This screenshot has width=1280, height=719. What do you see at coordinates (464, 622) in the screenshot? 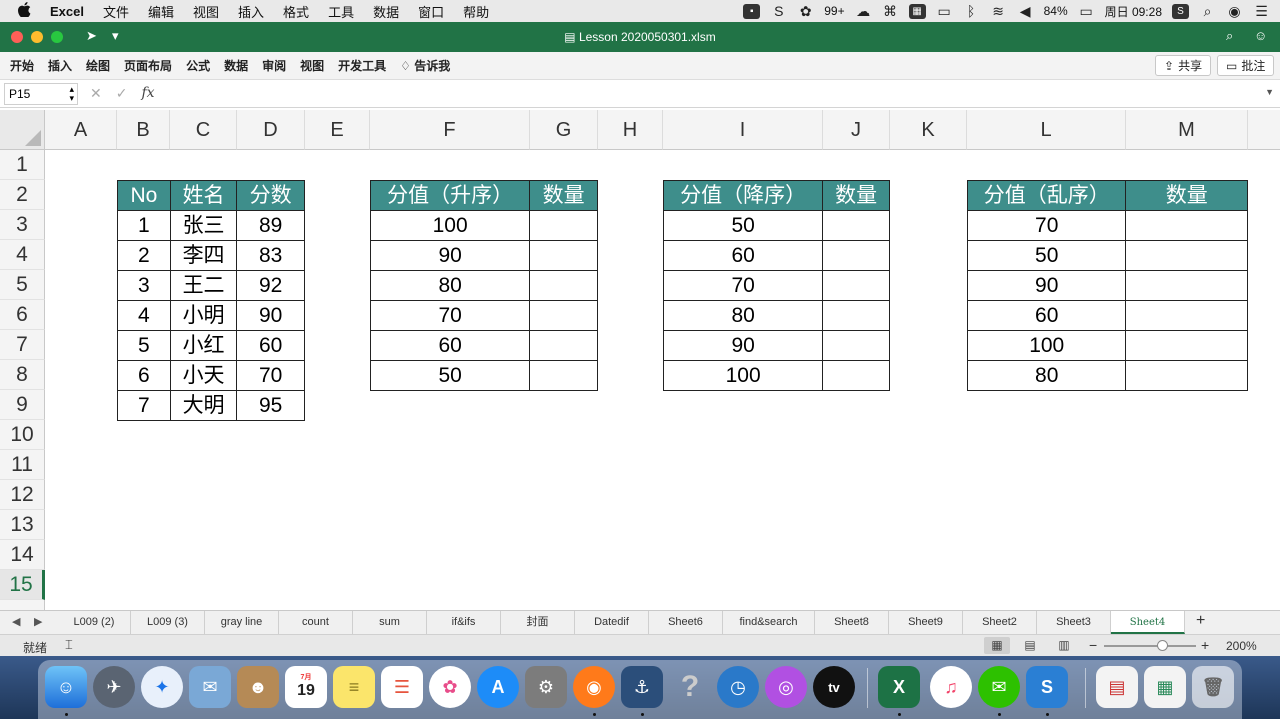
I see `sheet-tab-if-ifs: if&ifs` at bounding box center [464, 622].